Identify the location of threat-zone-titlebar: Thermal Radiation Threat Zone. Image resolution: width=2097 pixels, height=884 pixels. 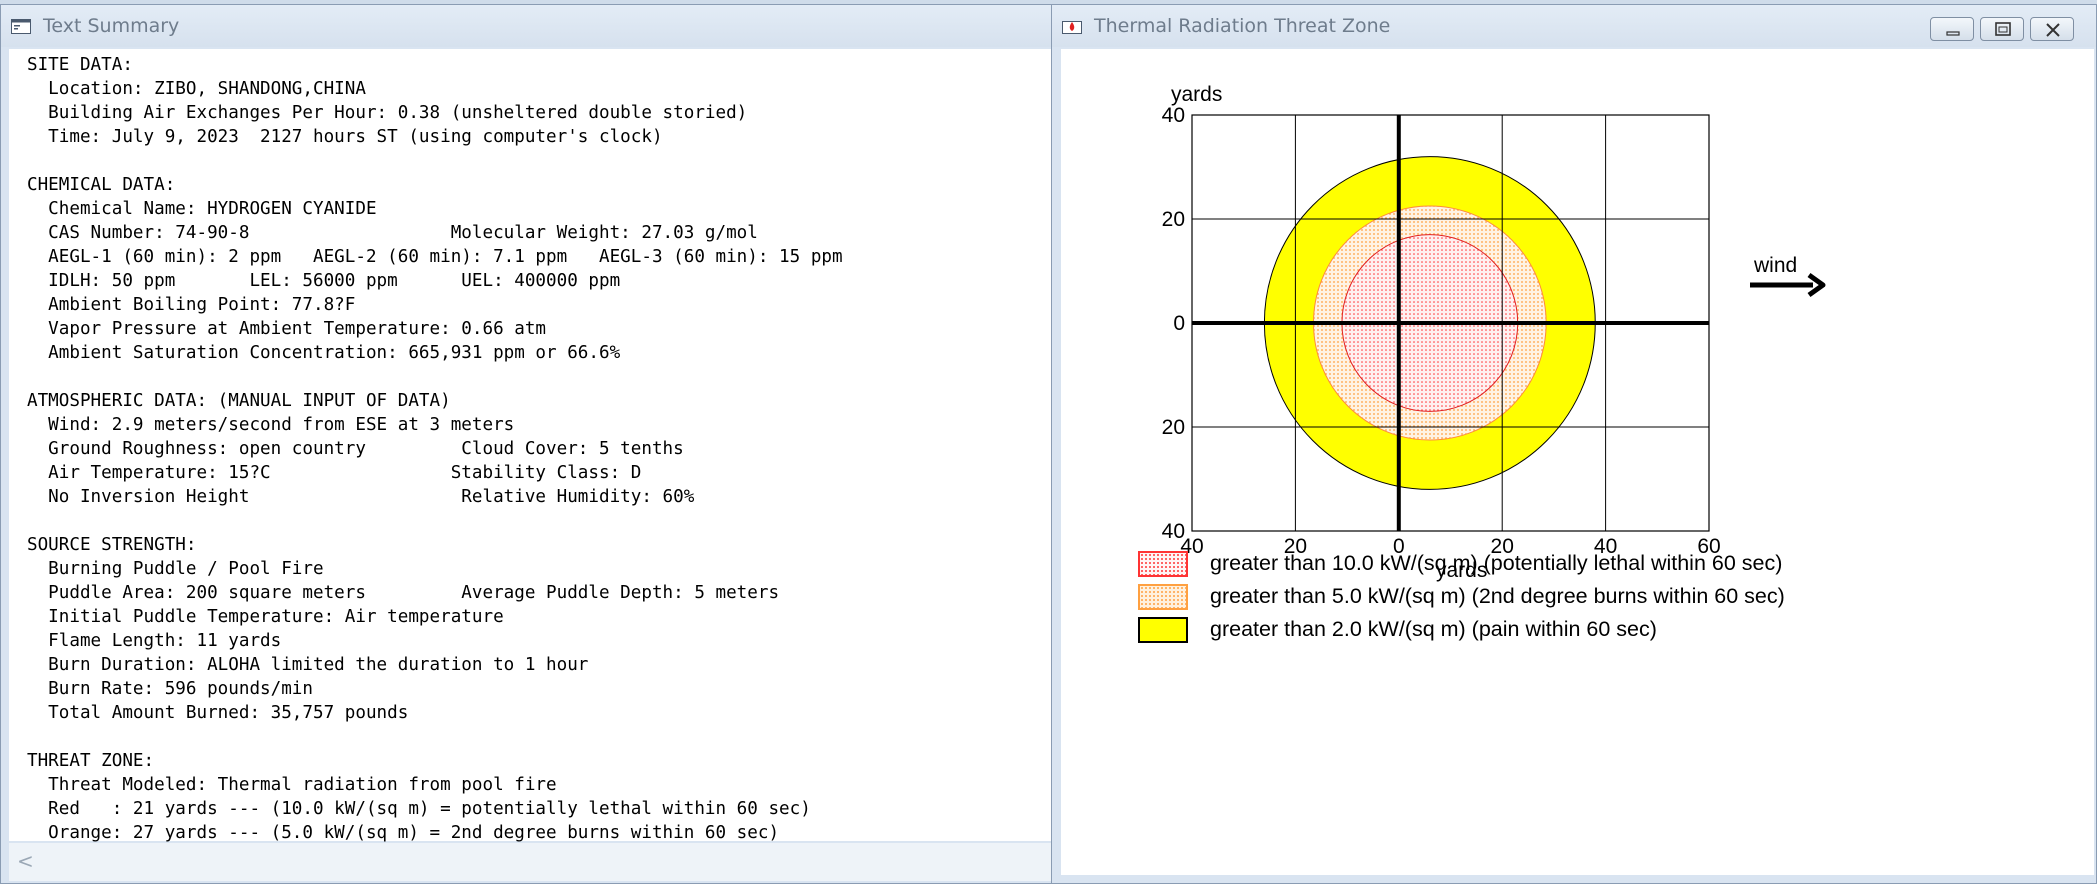
(1574, 26).